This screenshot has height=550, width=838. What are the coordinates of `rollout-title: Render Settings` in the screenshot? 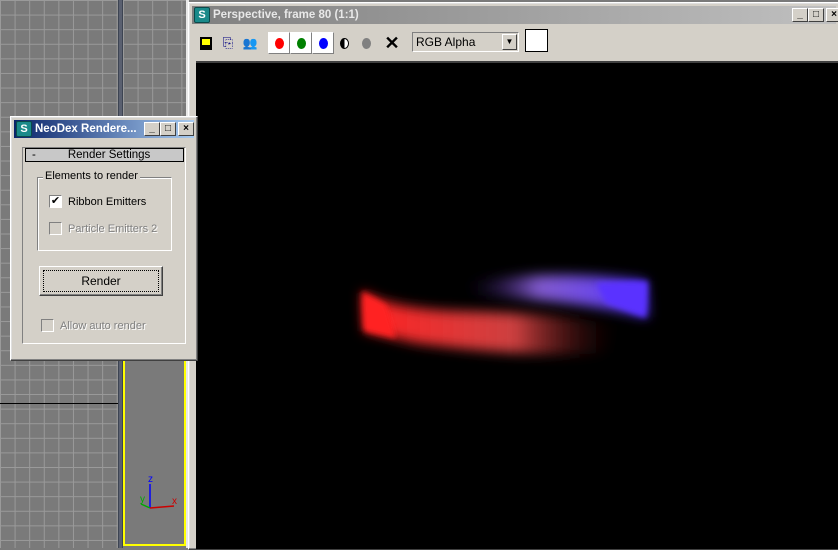 It's located at (109, 155).